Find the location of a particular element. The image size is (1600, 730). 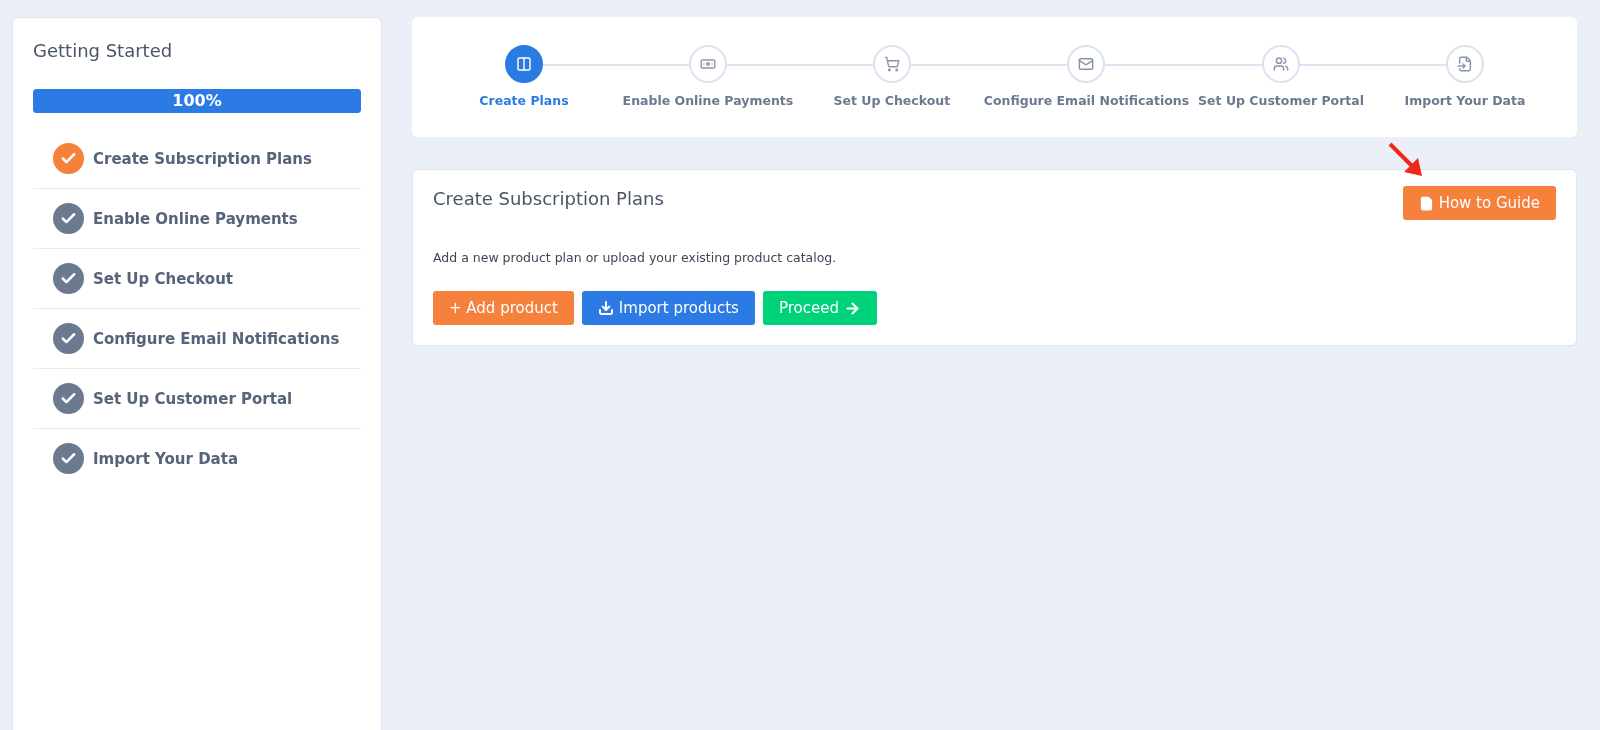

step-label: Configure Email Notifications is located at coordinates (1086, 100).